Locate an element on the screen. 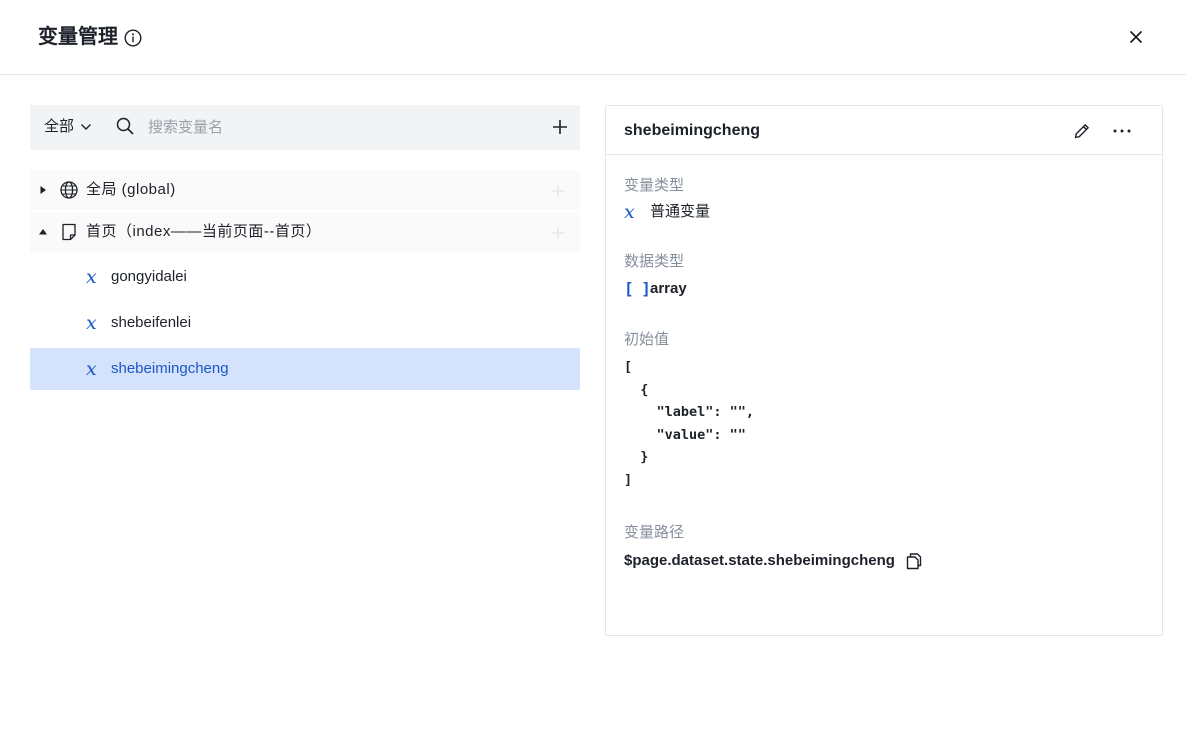 The height and width of the screenshot is (741, 1186). variable-label: gongyidalei is located at coordinates (149, 276).